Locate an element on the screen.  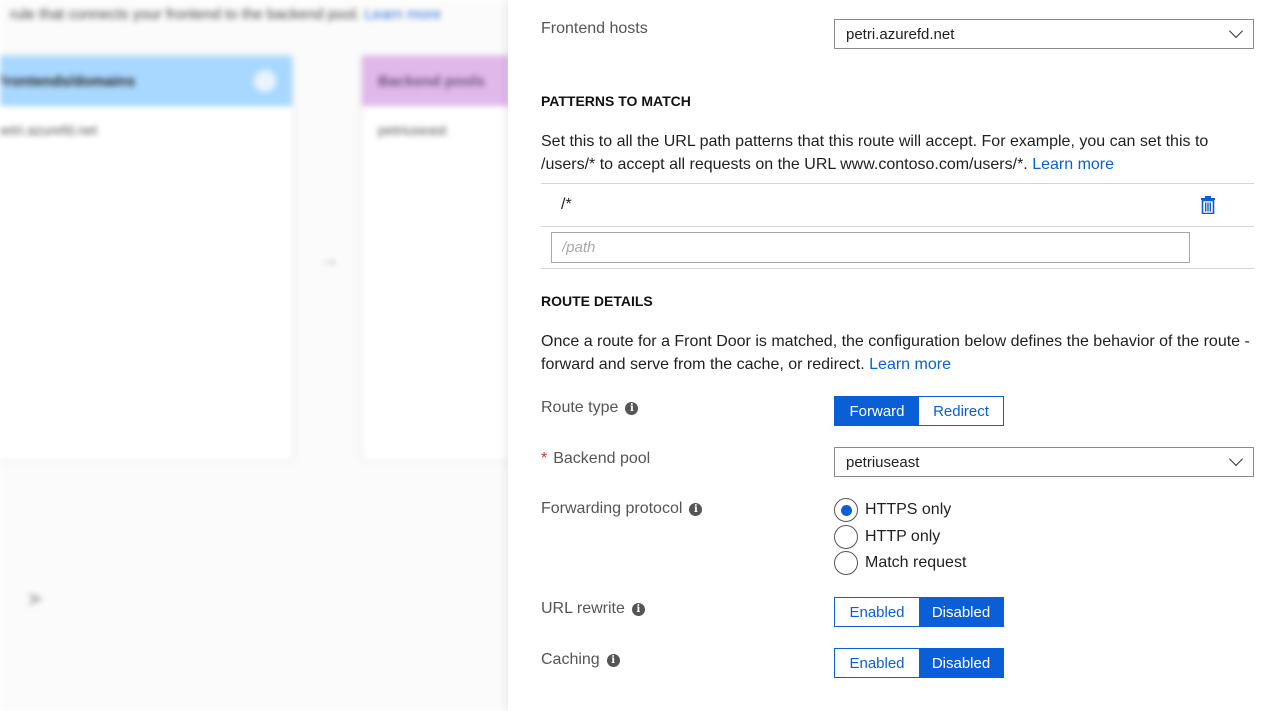
route-type-toggle: Forward Redirect is located at coordinates (919, 411).